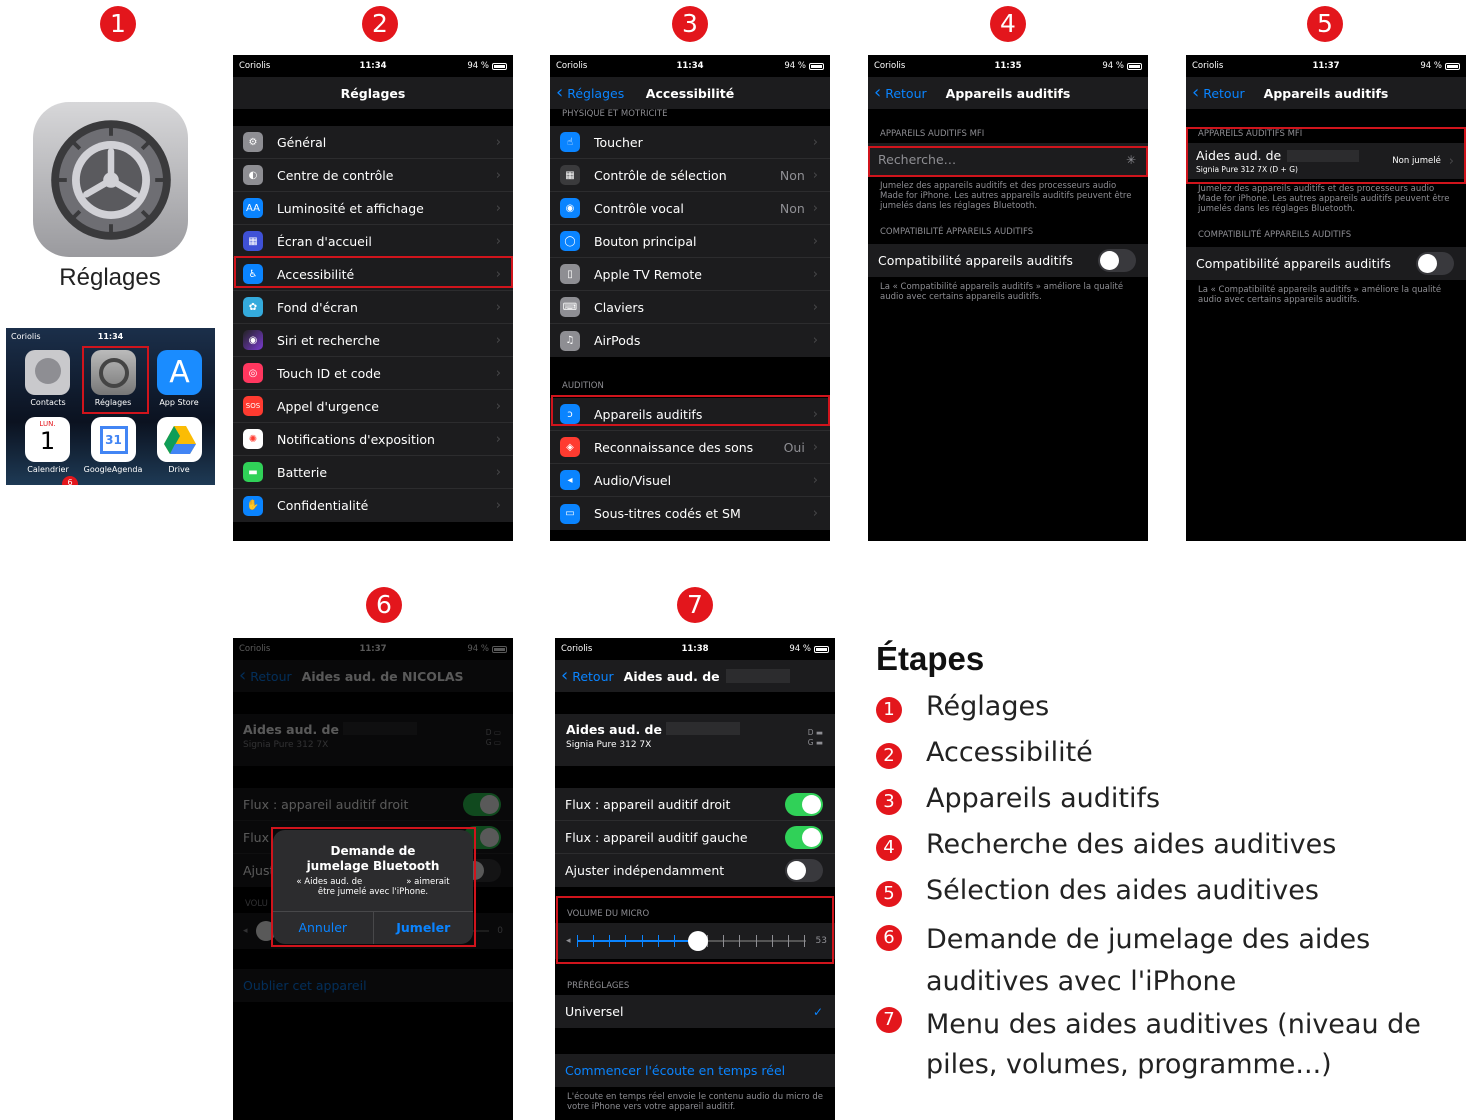 This screenshot has width=1474, height=1120. Describe the element at coordinates (804, 837) in the screenshot. I see `stream-left-toggle` at that location.